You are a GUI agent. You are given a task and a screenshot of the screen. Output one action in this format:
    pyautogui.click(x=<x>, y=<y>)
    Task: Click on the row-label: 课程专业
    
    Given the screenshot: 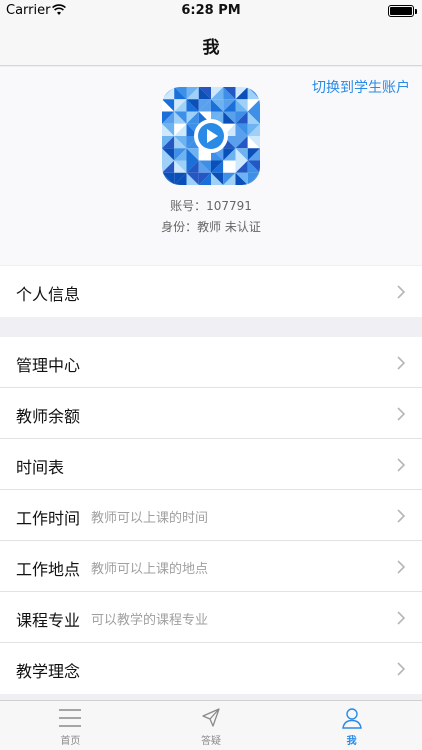 What is the action you would take?
    pyautogui.click(x=48, y=620)
    